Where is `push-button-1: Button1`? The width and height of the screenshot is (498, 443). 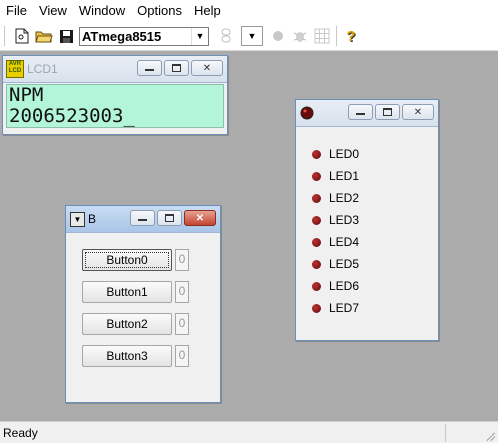 push-button-1: Button1 is located at coordinates (127, 292).